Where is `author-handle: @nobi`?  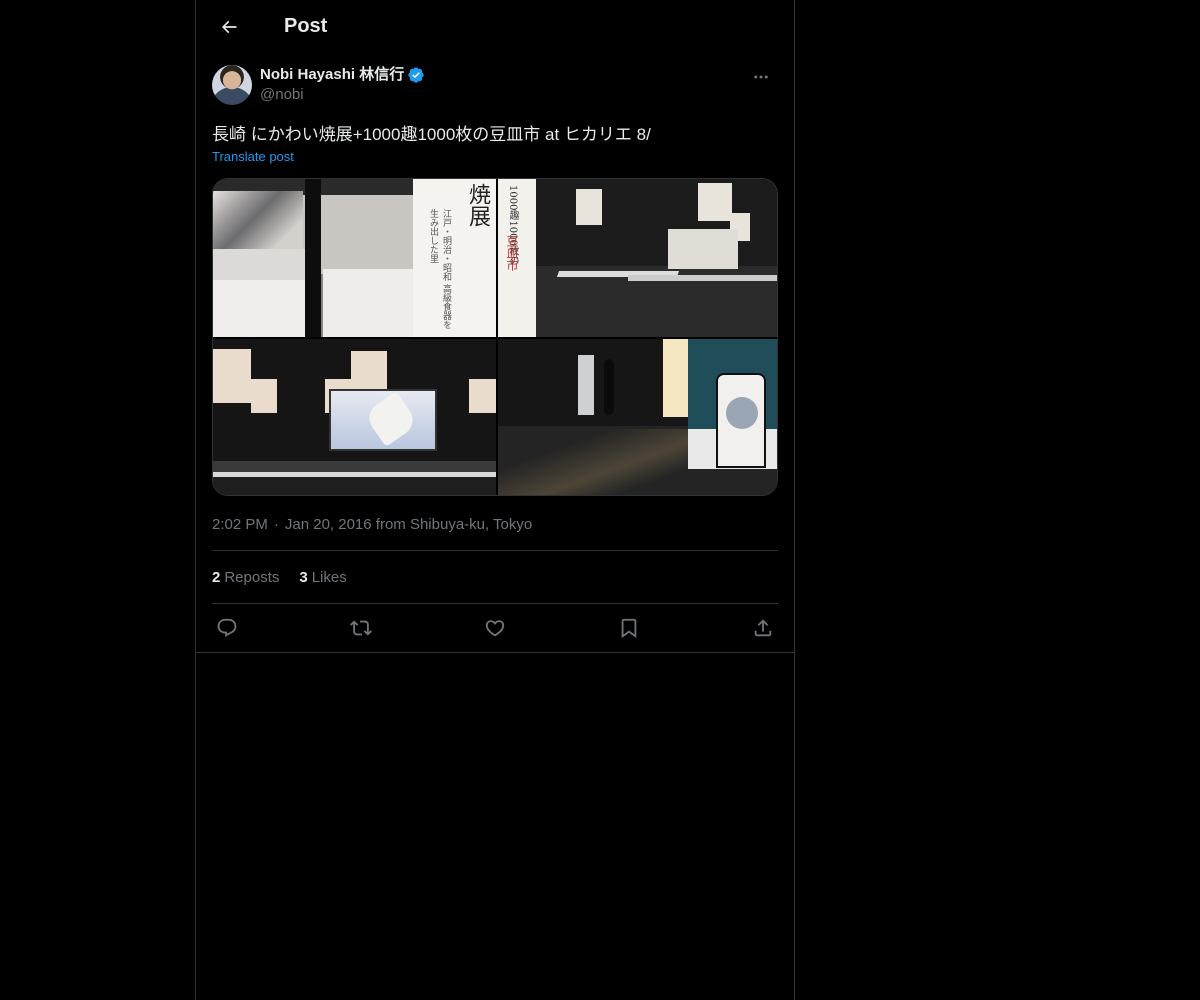
author-handle: @nobi is located at coordinates (342, 95).